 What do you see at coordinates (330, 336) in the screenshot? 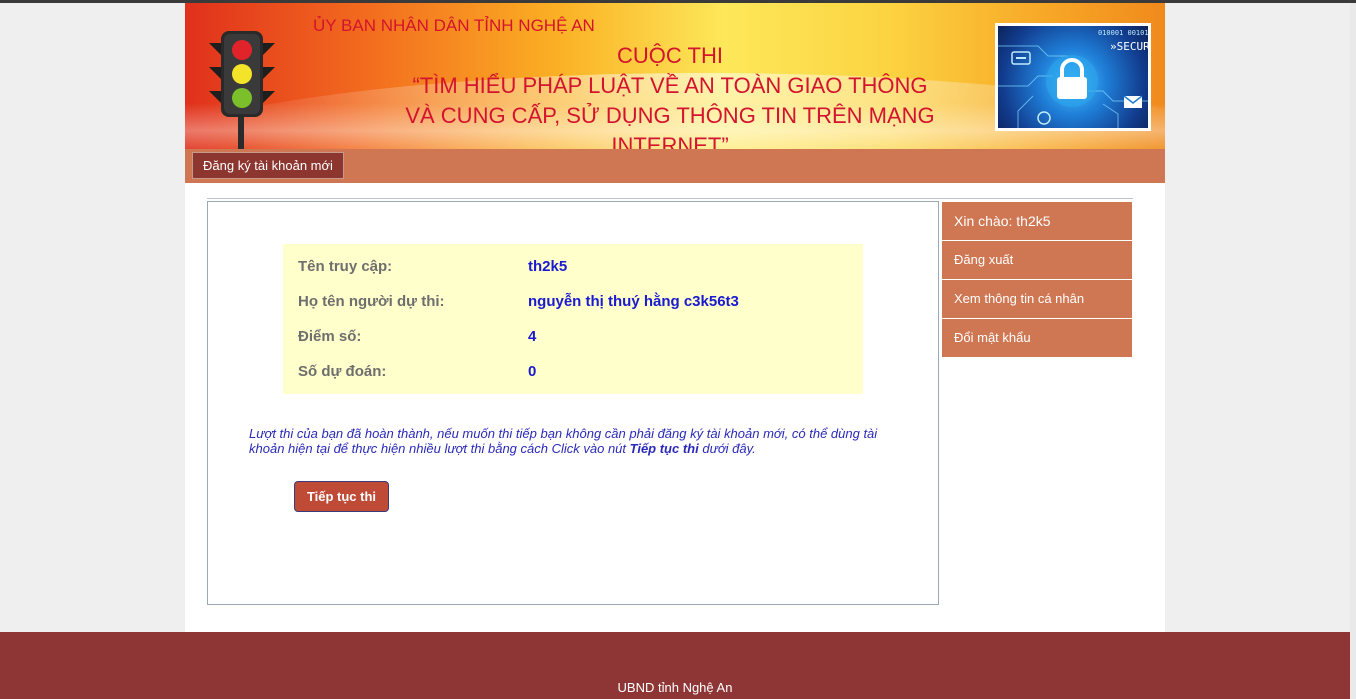
I see `info-label: Điểm số:` at bounding box center [330, 336].